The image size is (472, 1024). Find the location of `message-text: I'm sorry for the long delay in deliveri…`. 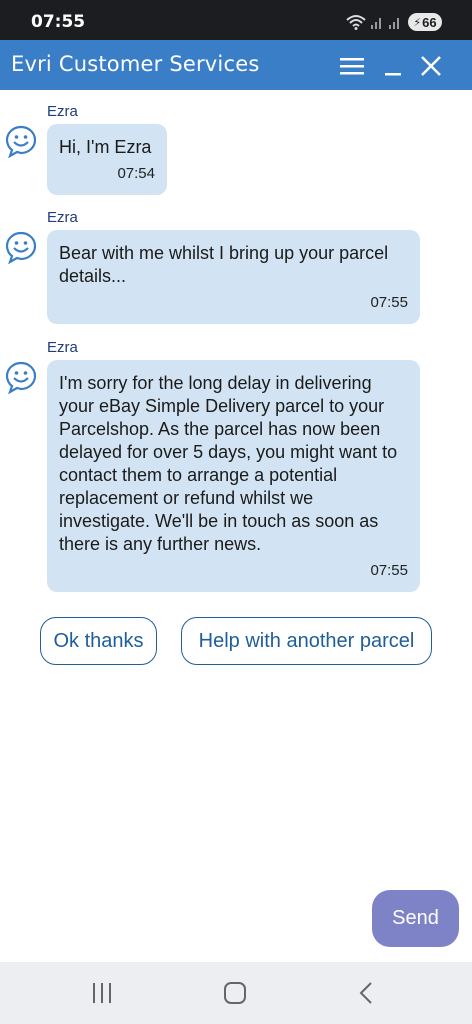

message-text: I'm sorry for the long delay in deliveri… is located at coordinates (228, 463).